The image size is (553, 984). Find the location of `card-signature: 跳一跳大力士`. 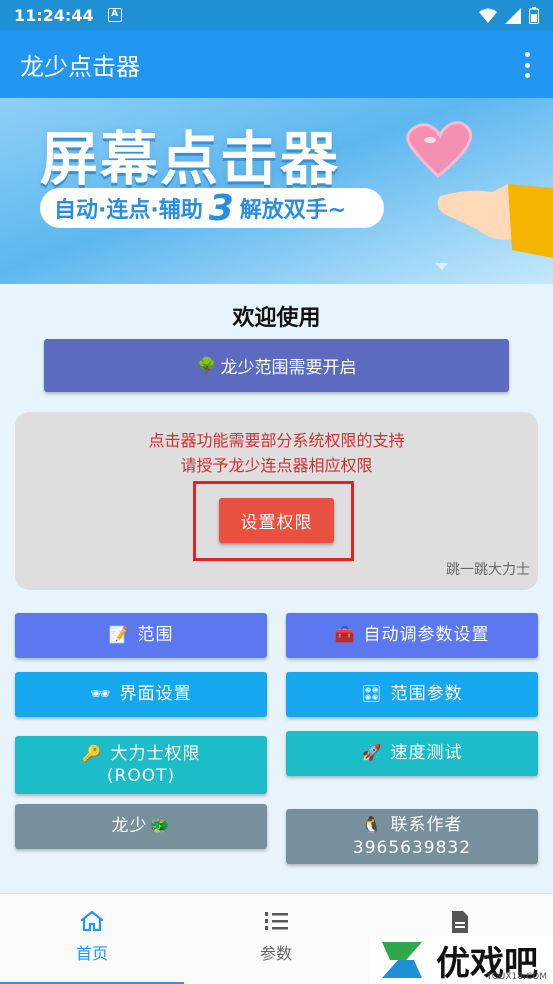

card-signature: 跳一跳大力士 is located at coordinates (488, 570).